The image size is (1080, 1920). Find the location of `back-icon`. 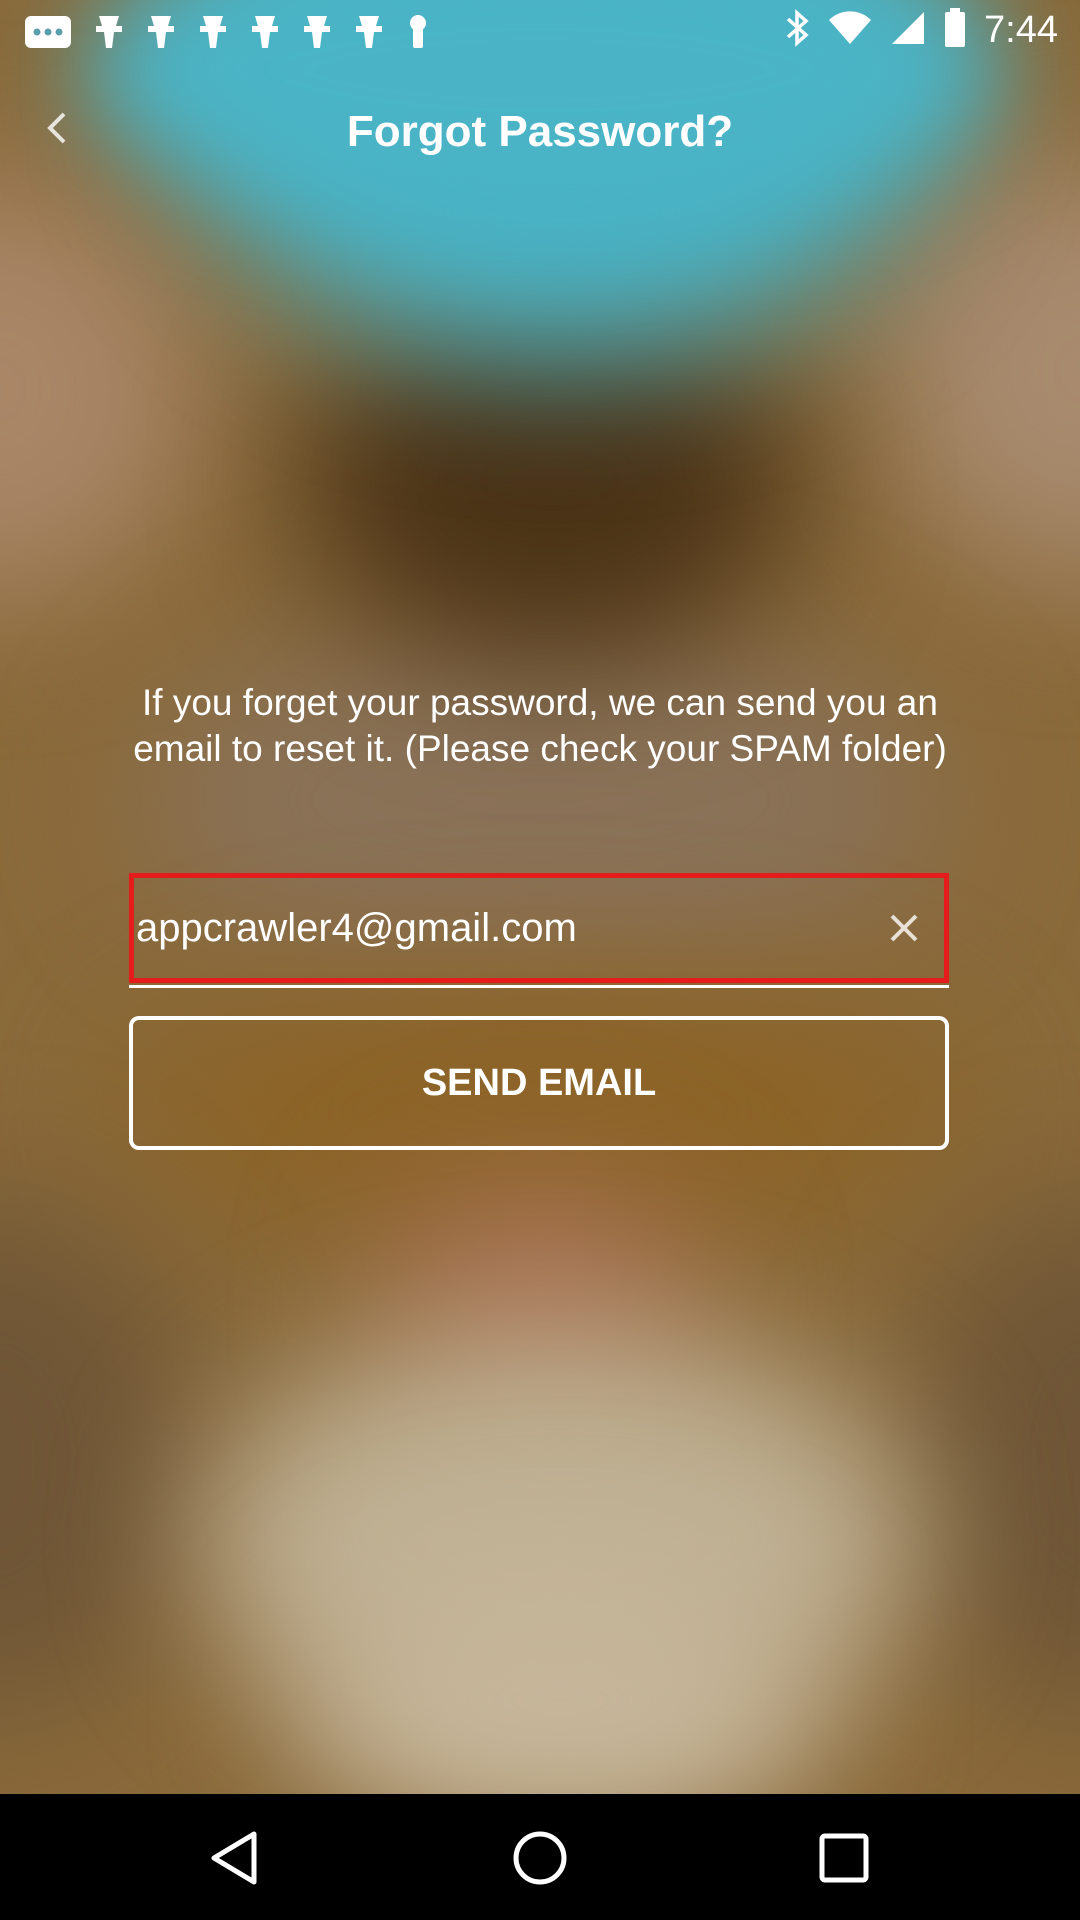

back-icon is located at coordinates (234, 1858).